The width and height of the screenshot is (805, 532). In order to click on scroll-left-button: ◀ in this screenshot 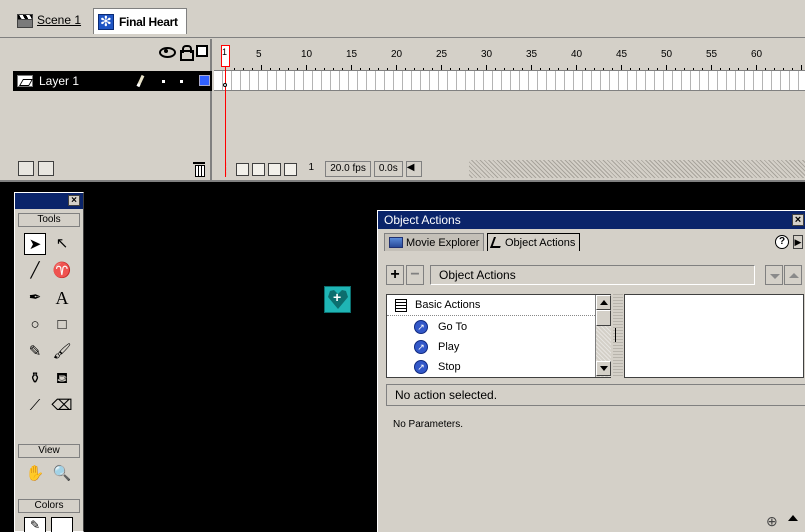, I will do `click(413, 169)`.